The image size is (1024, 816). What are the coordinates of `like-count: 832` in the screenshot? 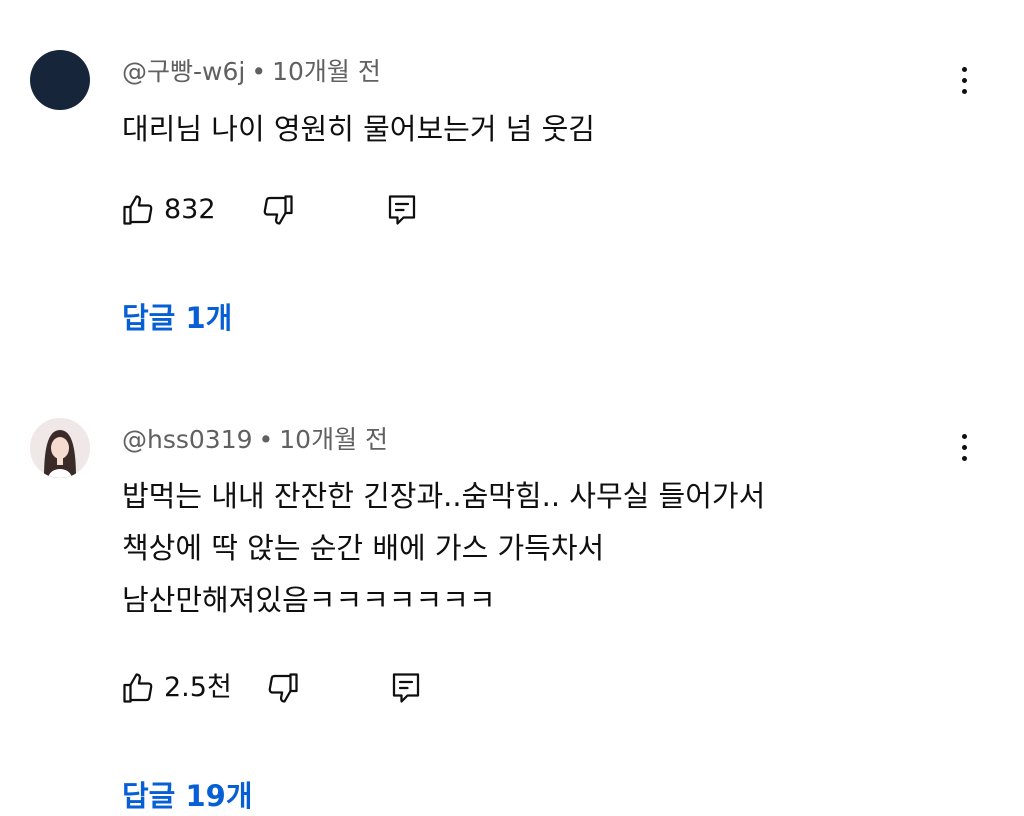 It's located at (190, 209).